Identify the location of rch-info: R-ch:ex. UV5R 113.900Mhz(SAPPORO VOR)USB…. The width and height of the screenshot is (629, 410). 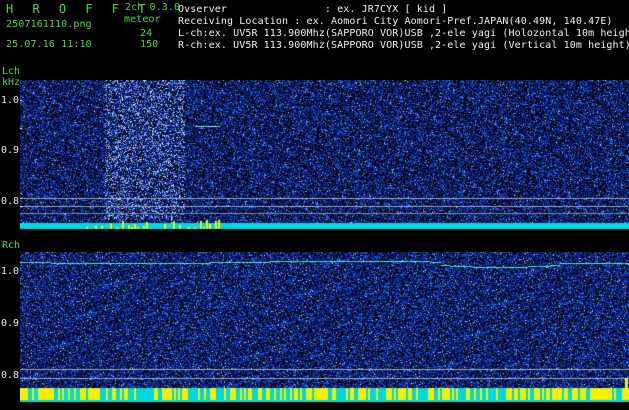
(403, 45).